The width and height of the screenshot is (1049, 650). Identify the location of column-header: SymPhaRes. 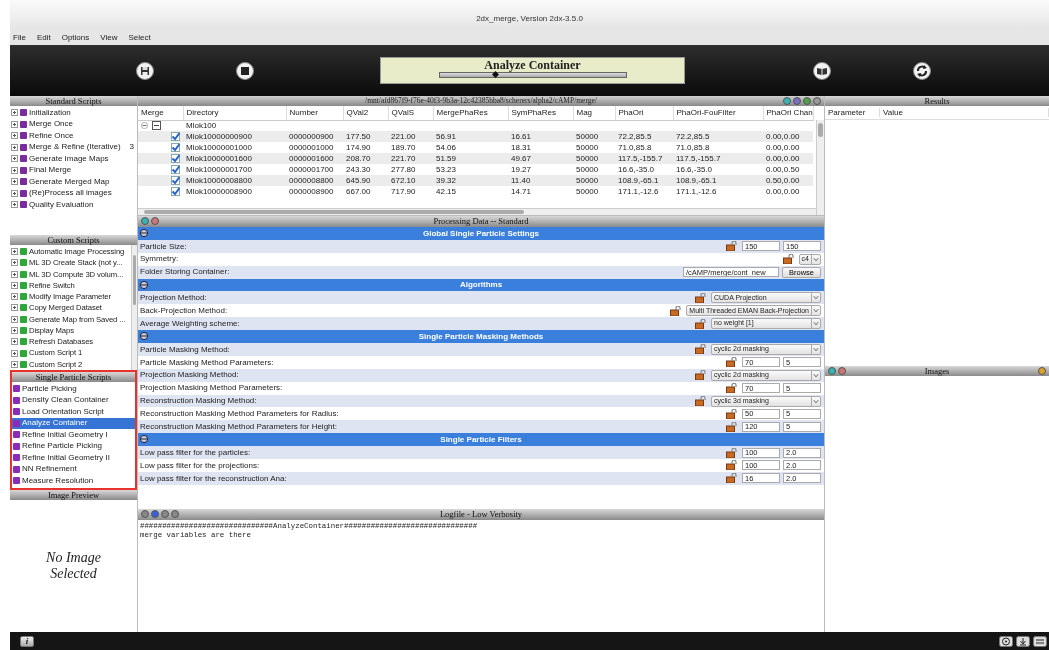
(540, 113).